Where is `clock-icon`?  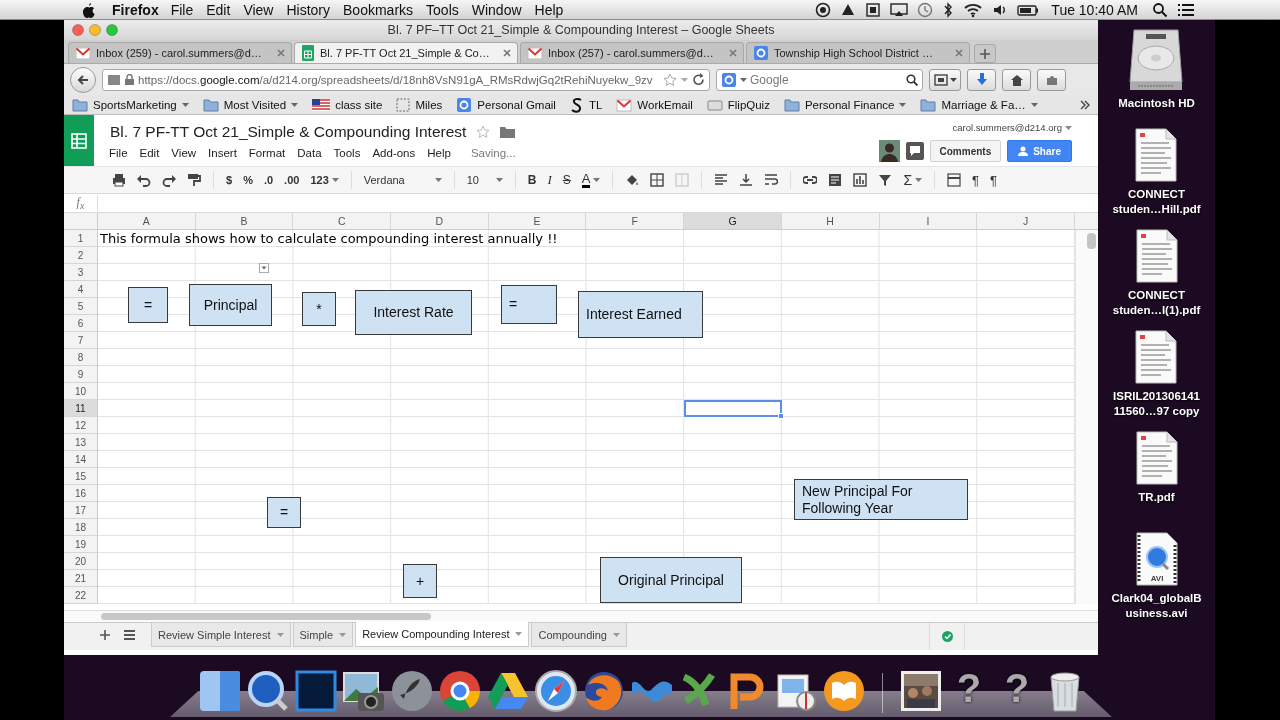 clock-icon is located at coordinates (925, 9).